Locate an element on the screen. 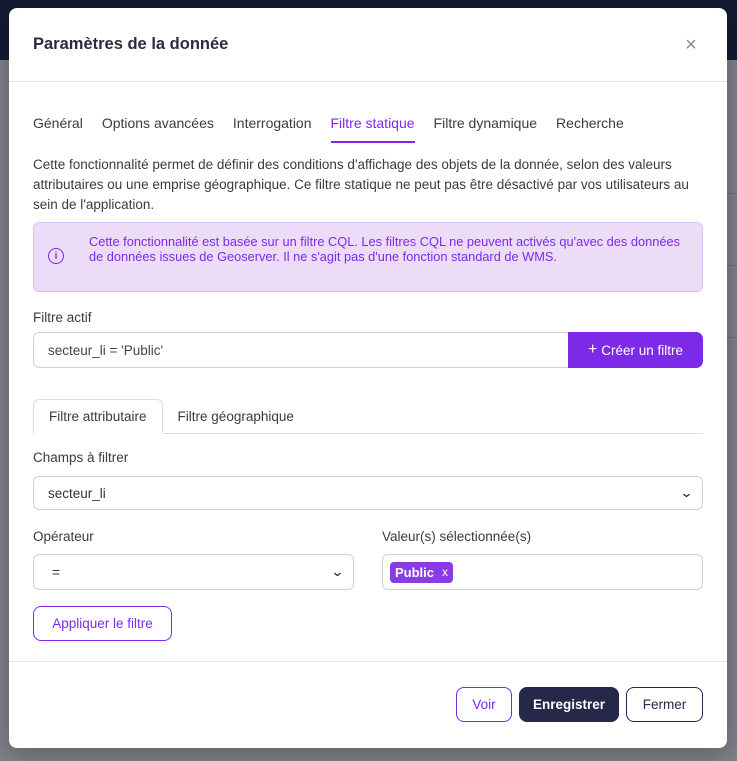 The width and height of the screenshot is (737, 761). value-tag: Public x is located at coordinates (422, 572).